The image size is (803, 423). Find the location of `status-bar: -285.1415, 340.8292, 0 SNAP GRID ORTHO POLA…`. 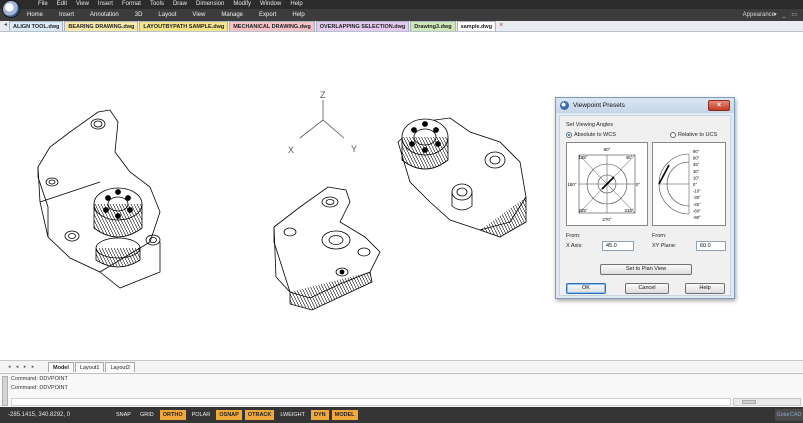

status-bar: -285.1415, 340.8292, 0 SNAP GRID ORTHO POLA… is located at coordinates (401, 415).